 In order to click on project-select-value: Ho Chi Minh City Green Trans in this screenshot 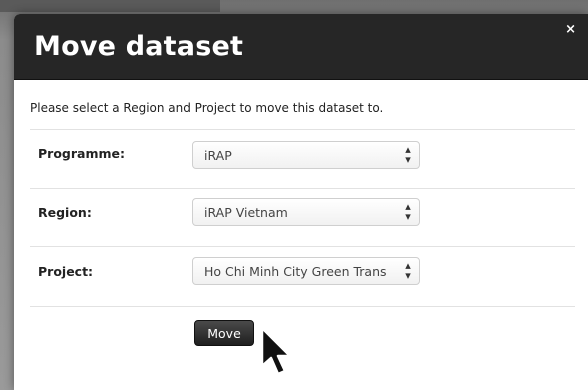, I will do `click(295, 271)`.